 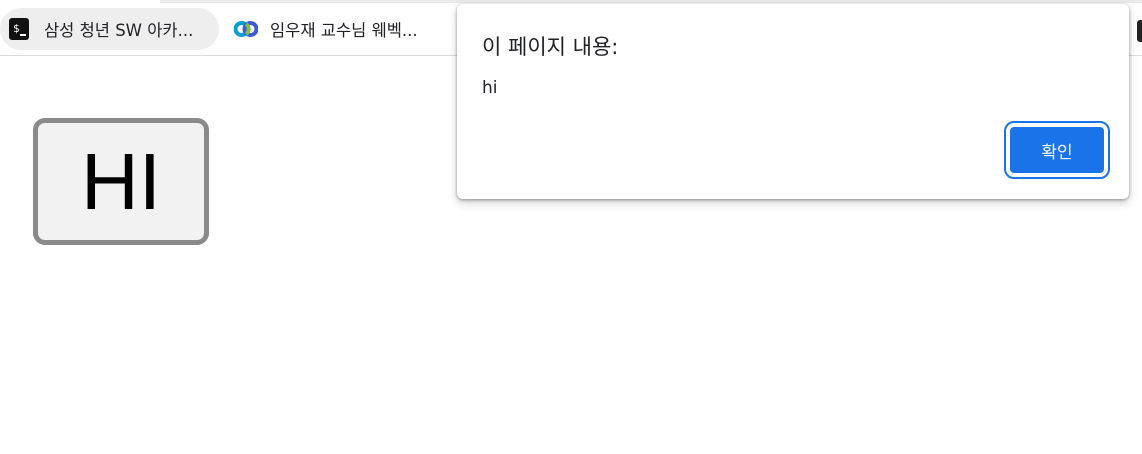 I want to click on terminal-dollar-icon: $, so click(x=20, y=29).